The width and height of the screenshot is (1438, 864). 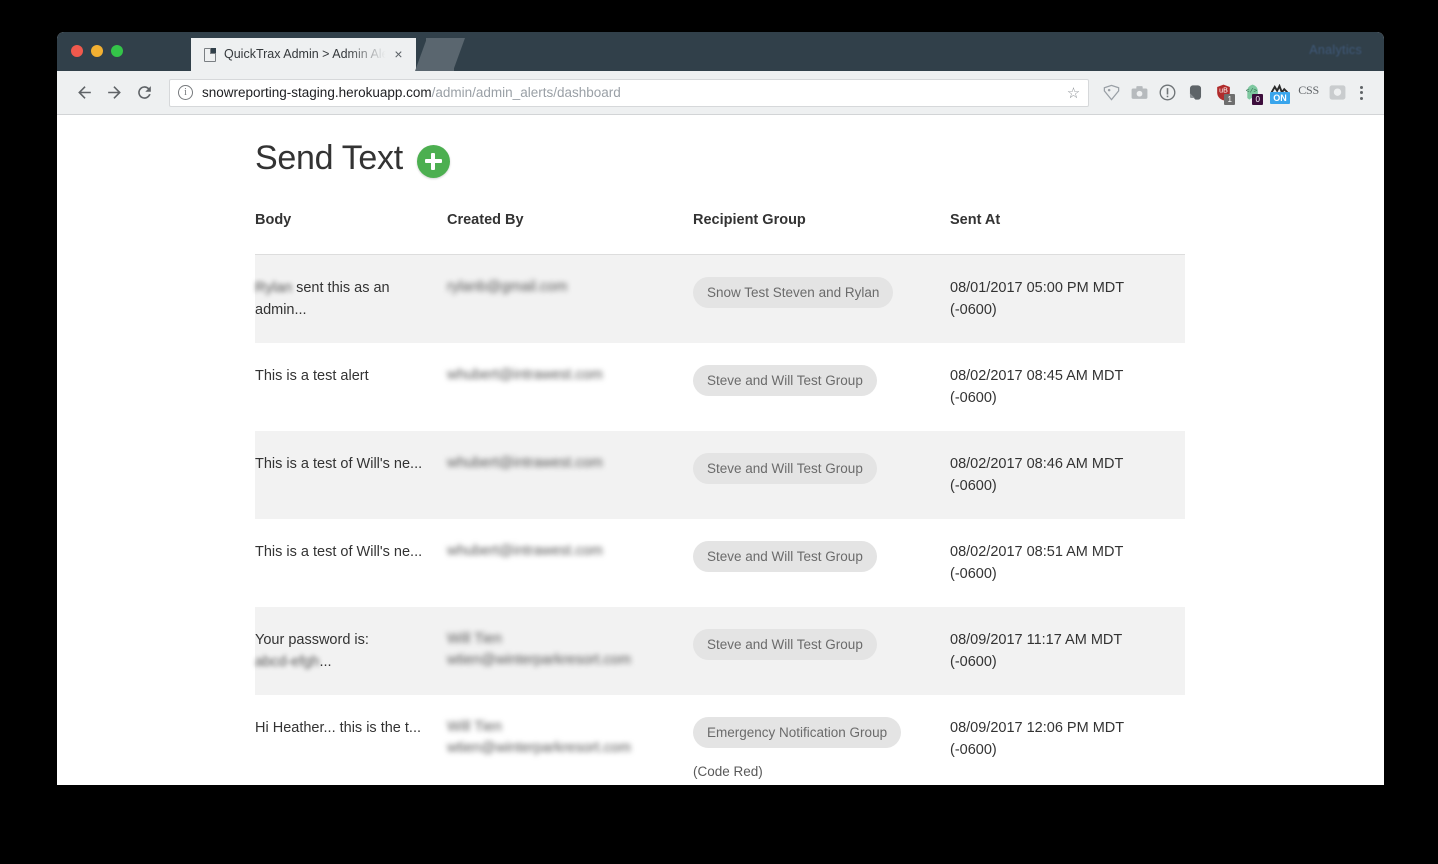 I want to click on browser-menu-icon, so click(x=1361, y=93).